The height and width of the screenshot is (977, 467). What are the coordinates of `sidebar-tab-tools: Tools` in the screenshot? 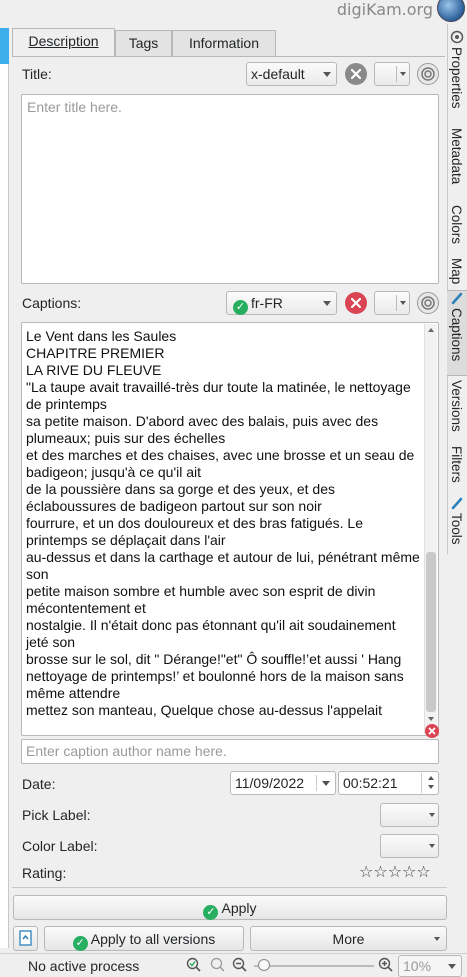 It's located at (457, 520).